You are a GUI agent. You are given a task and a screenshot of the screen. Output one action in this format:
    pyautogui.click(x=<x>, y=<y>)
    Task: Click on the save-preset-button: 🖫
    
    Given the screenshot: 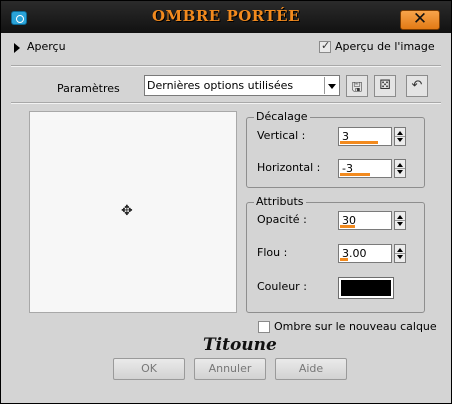 What is the action you would take?
    pyautogui.click(x=357, y=86)
    